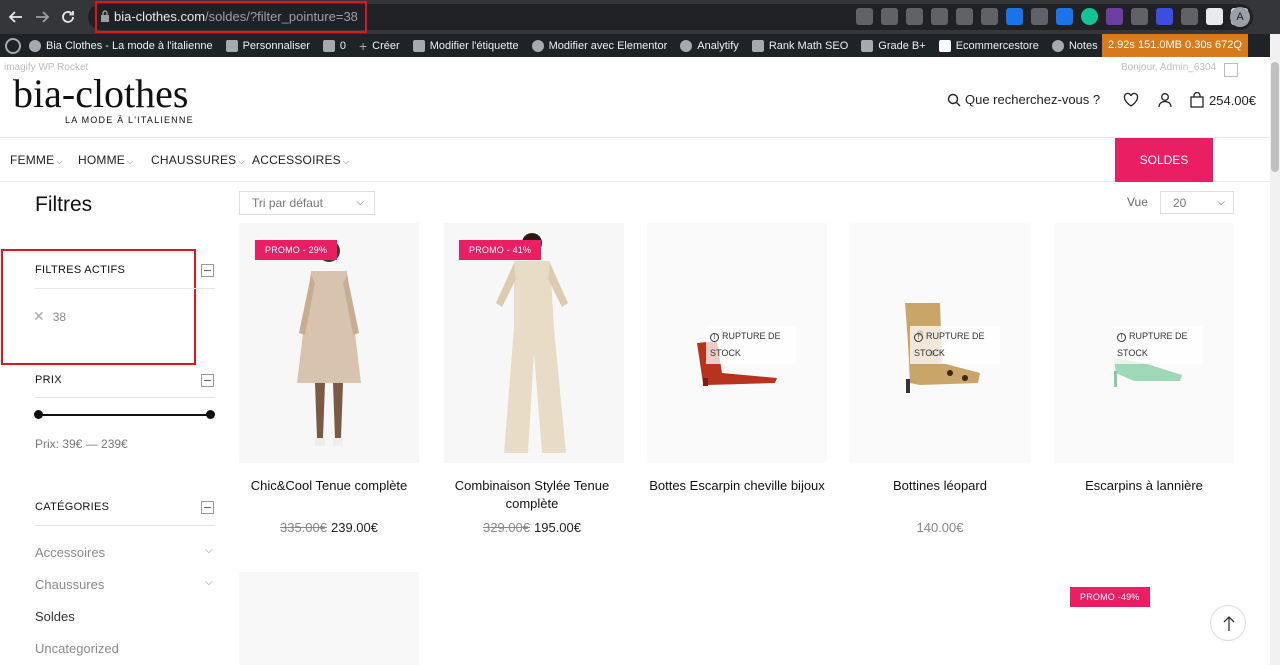  Describe the element at coordinates (81, 444) in the screenshot. I see `price-range-text: Prix: 39€ — 239€` at that location.